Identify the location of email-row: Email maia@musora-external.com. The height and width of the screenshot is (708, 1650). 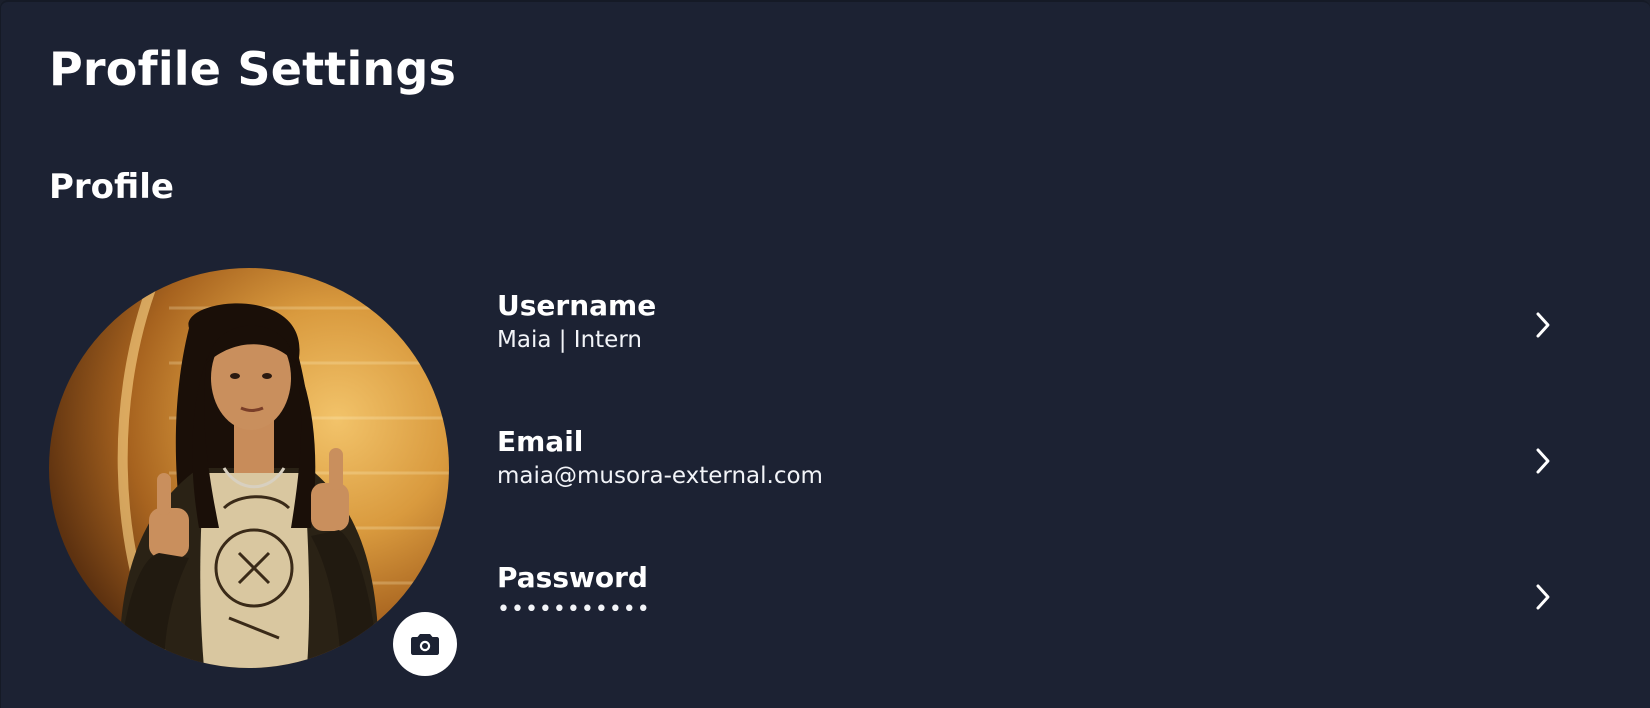
(1032, 471).